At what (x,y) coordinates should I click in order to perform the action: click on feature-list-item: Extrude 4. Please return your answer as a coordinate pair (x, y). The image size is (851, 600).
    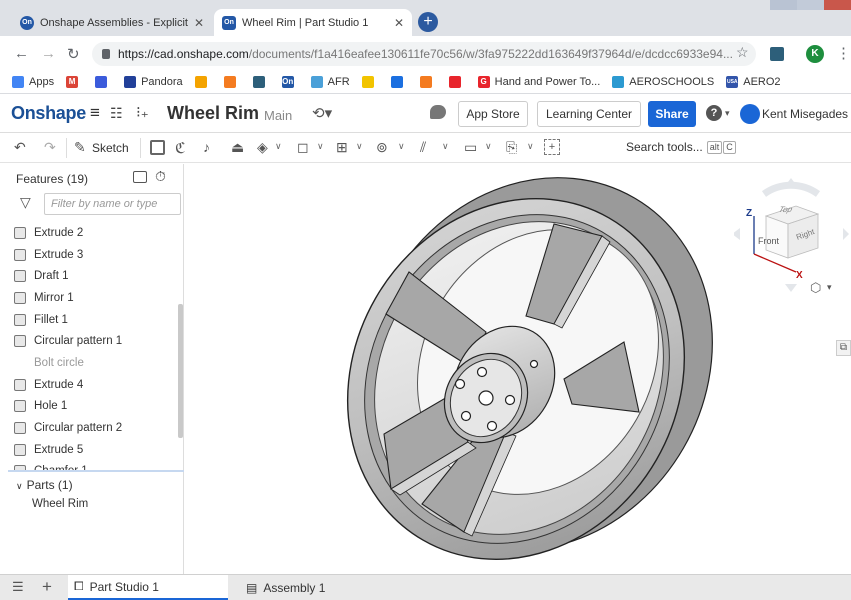
    Looking at the image, I should click on (93, 385).